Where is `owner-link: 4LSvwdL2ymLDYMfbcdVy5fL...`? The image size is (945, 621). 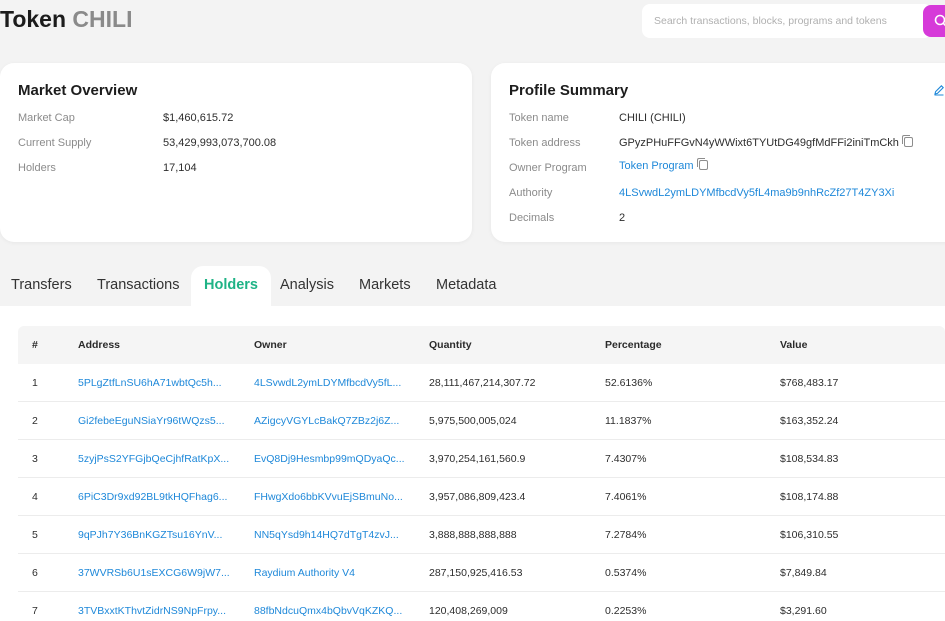 owner-link: 4LSvwdL2ymLDYMfbcdVy5fL... is located at coordinates (327, 383).